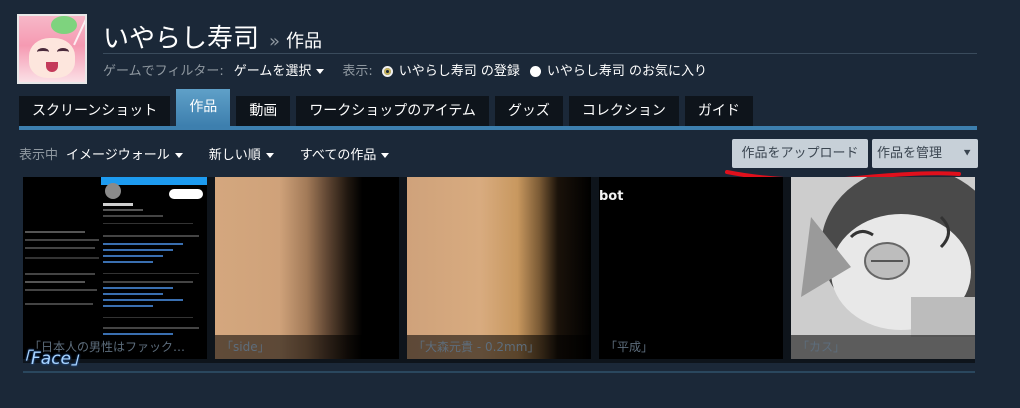 This screenshot has width=1020, height=408. I want to click on avatar, so click(52, 49).